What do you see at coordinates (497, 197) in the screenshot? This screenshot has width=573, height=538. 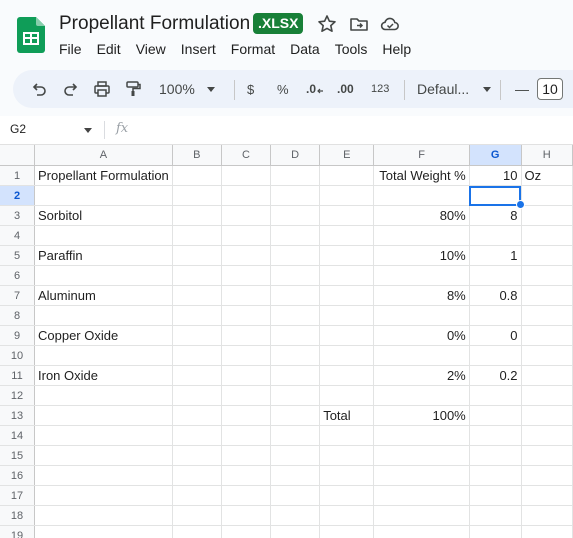 I see `cell-g2` at bounding box center [497, 197].